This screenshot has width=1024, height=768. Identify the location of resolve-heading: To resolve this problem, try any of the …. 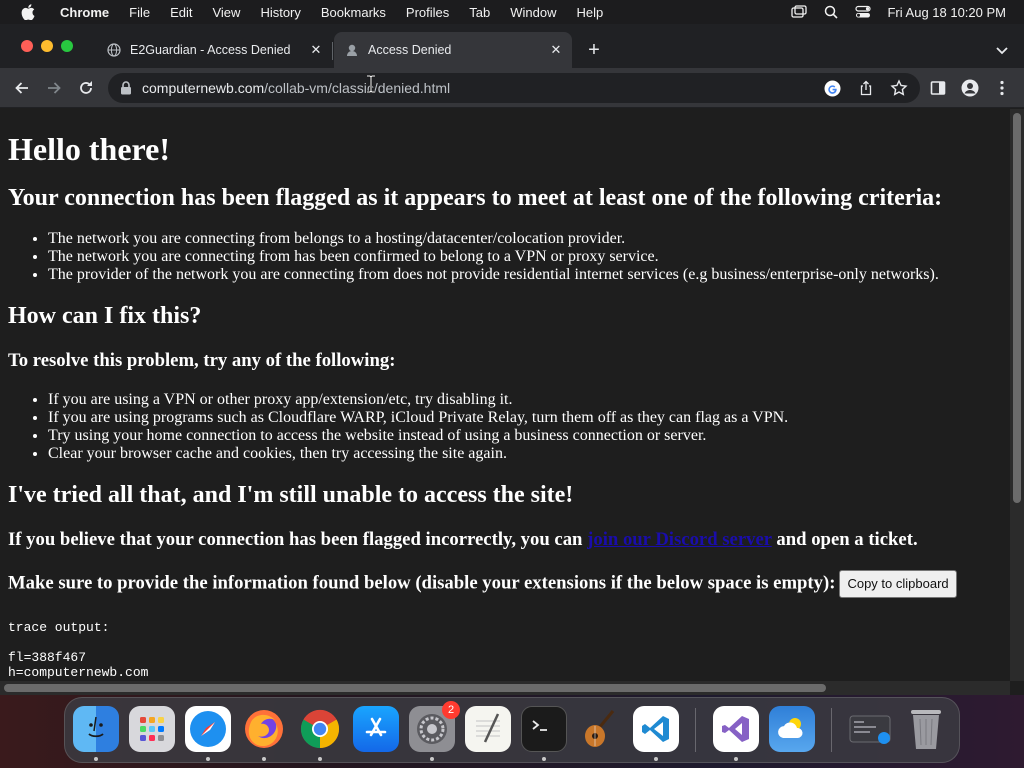
(202, 360).